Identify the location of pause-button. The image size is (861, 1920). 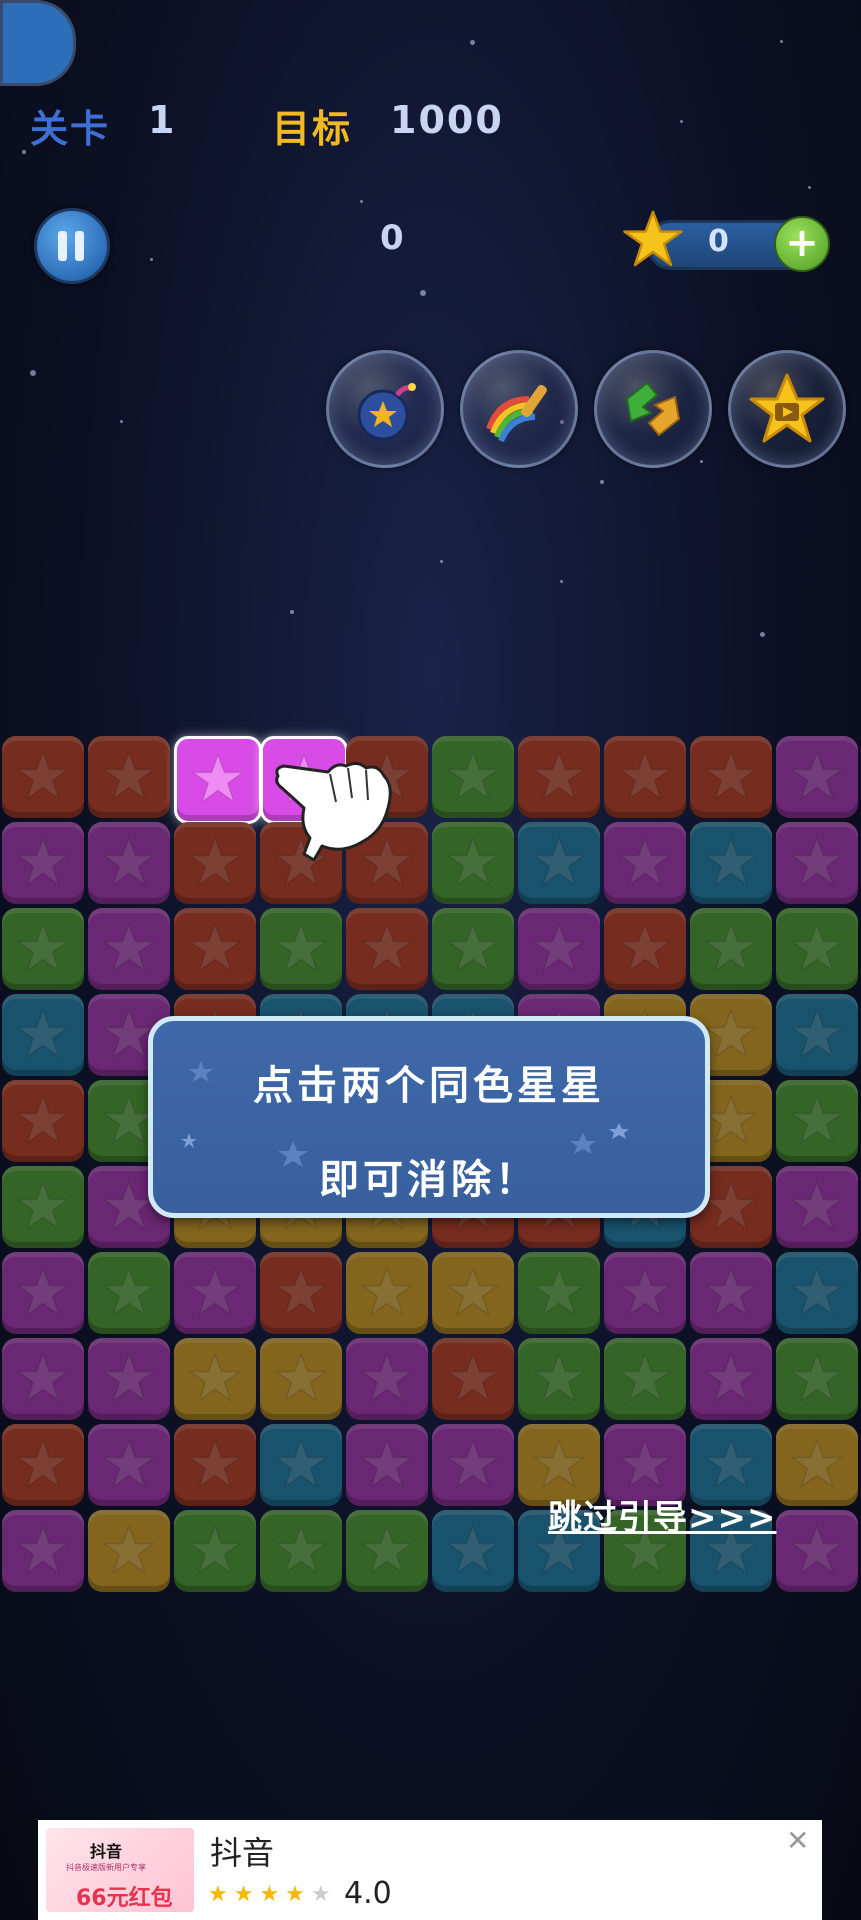
(72, 246).